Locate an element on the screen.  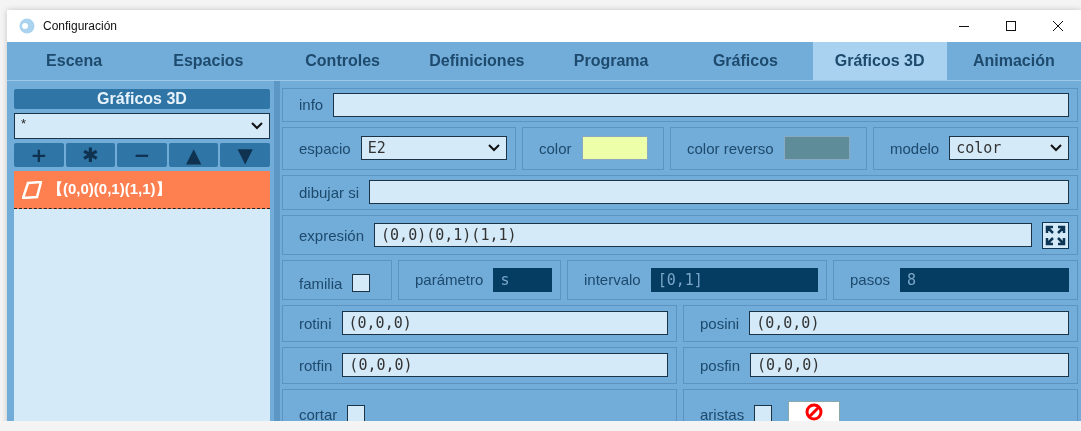
tab: Gráficos 3D is located at coordinates (879, 61).